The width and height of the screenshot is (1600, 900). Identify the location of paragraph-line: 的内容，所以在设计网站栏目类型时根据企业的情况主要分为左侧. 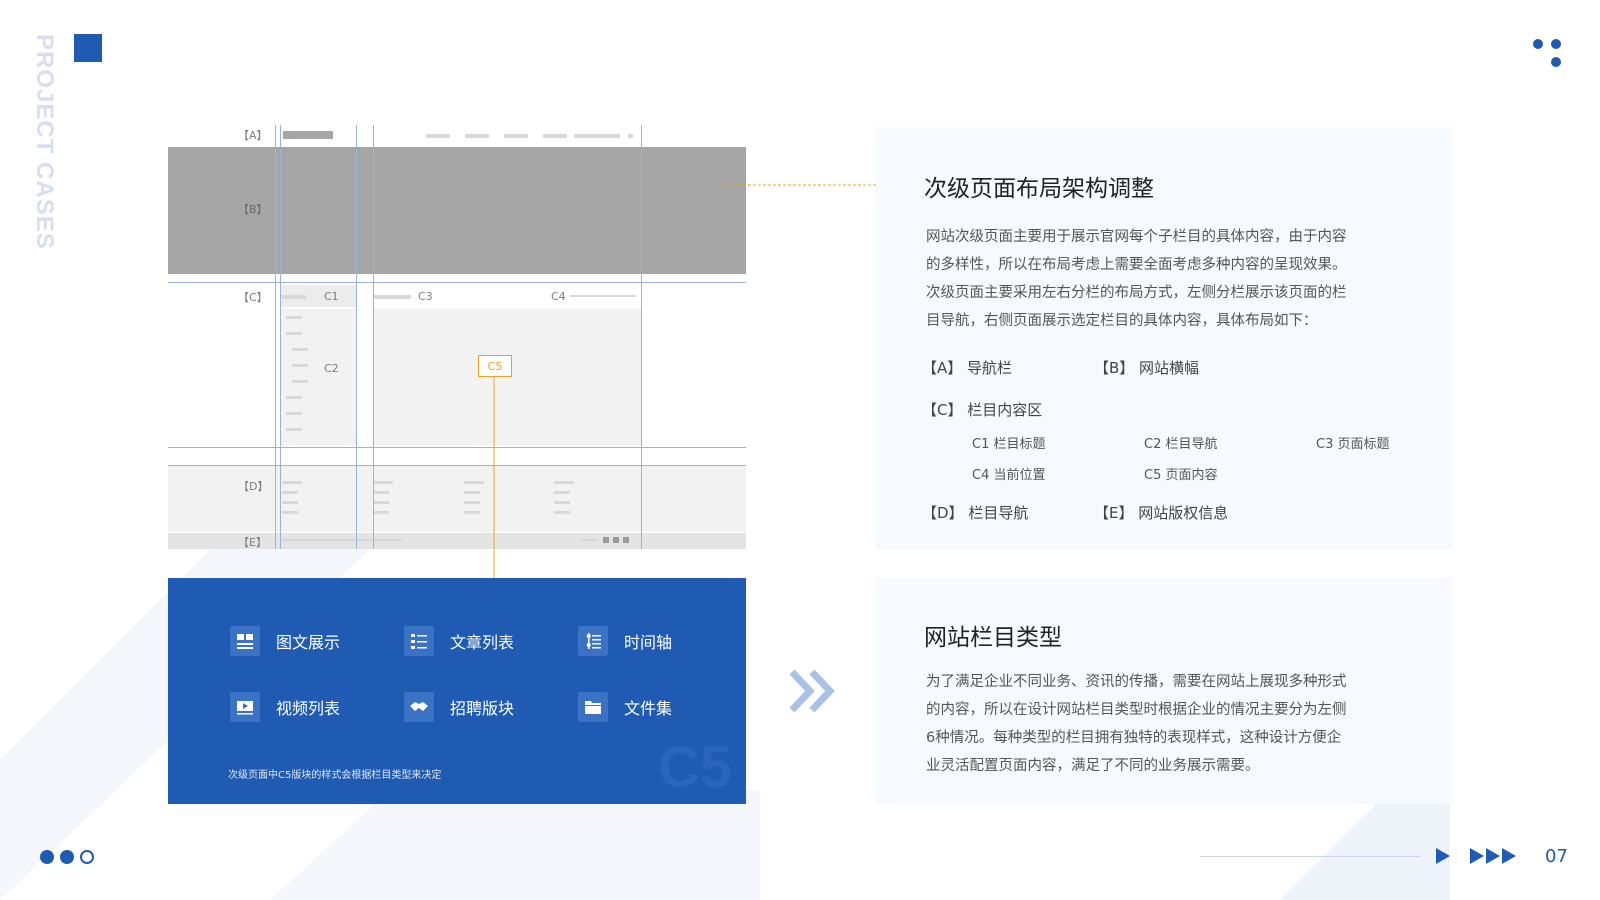
(1136, 710).